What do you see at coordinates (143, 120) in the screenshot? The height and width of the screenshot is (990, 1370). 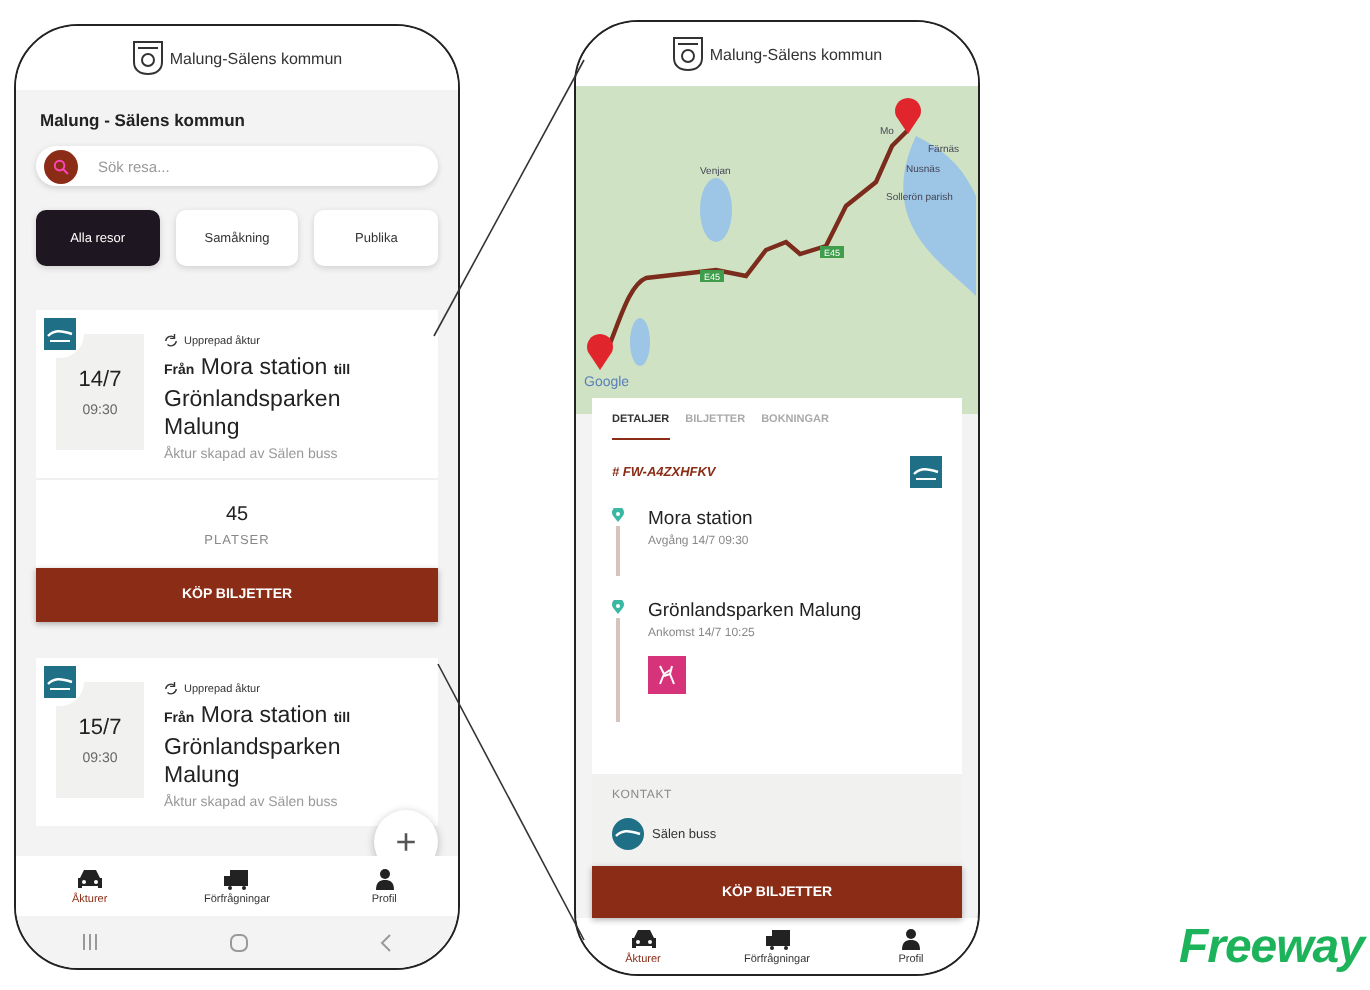 I see `page-title: Malung - Sälens kommun` at bounding box center [143, 120].